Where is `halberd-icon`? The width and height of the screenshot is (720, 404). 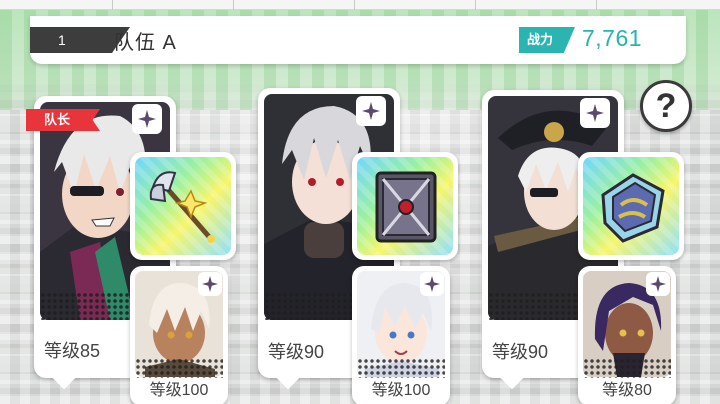 halberd-icon is located at coordinates (182, 207).